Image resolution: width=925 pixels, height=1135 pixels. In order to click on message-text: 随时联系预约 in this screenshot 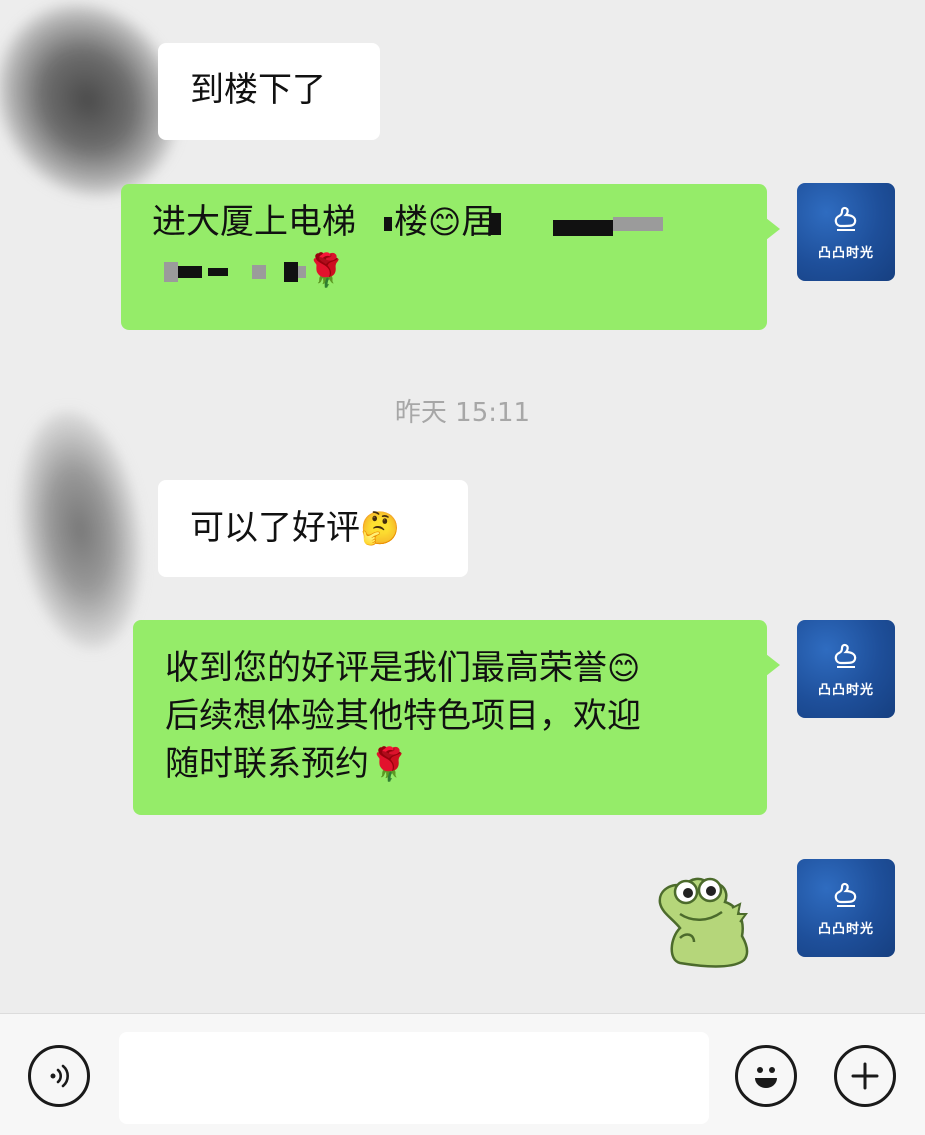, I will do `click(267, 764)`.